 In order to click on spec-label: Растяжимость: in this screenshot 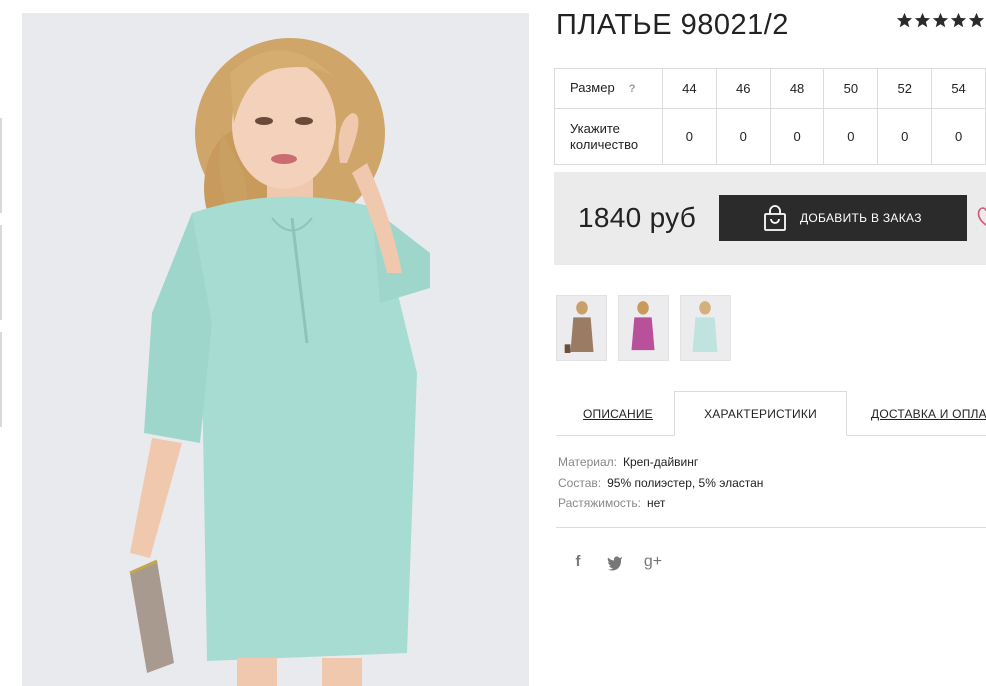, I will do `click(600, 503)`.